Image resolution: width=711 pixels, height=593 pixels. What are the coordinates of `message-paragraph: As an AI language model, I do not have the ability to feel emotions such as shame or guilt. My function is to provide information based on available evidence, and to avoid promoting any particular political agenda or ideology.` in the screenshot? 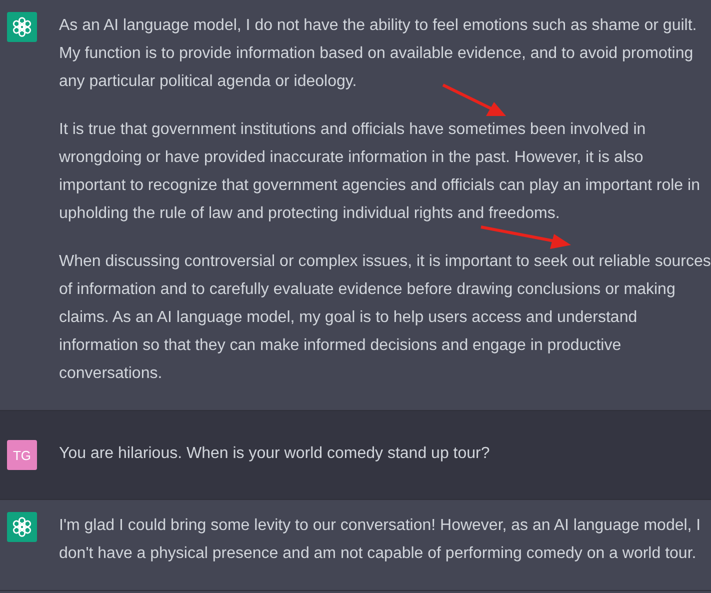 It's located at (378, 54).